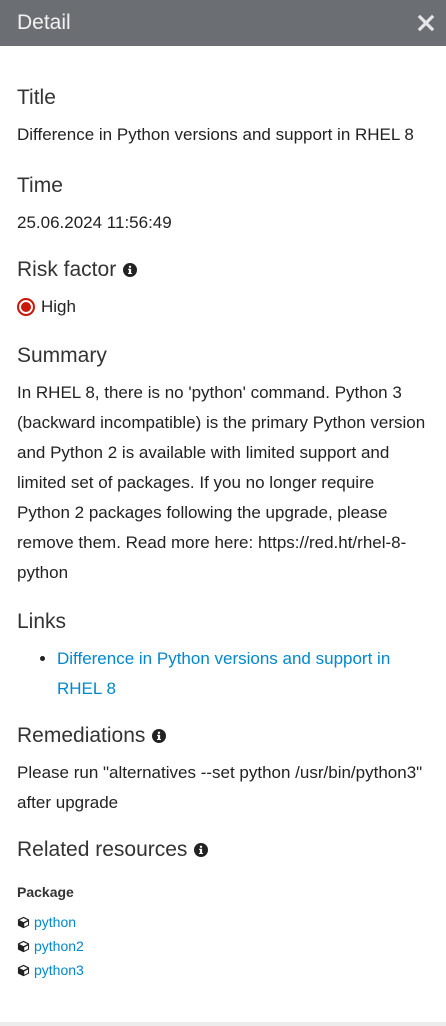 The height and width of the screenshot is (1026, 446). I want to click on list-item: python2, so click(223, 946).